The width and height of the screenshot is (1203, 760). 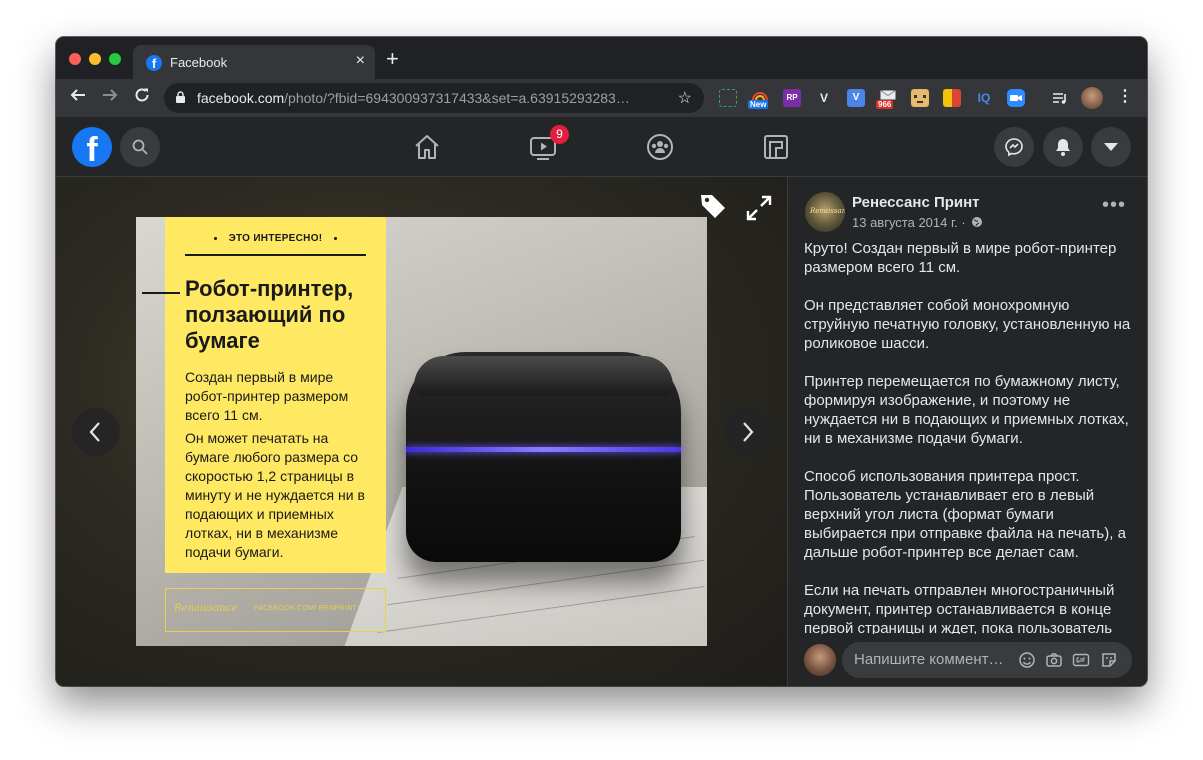 What do you see at coordinates (180, 97) in the screenshot?
I see `lock-icon` at bounding box center [180, 97].